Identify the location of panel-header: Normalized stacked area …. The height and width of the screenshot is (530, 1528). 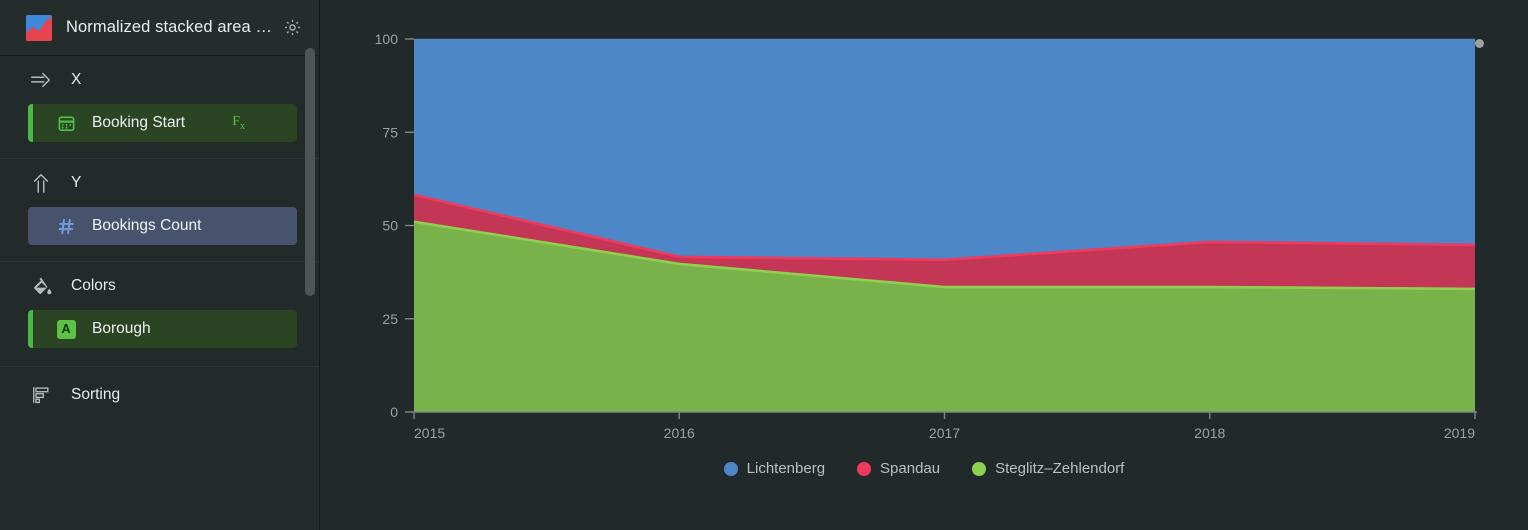
(159, 28).